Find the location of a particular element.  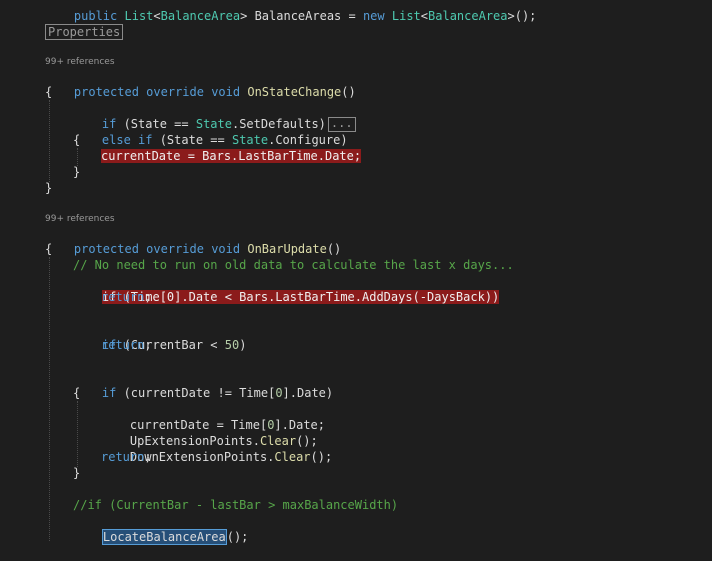

code-text: (-DaysBack)) is located at coordinates (456, 297).